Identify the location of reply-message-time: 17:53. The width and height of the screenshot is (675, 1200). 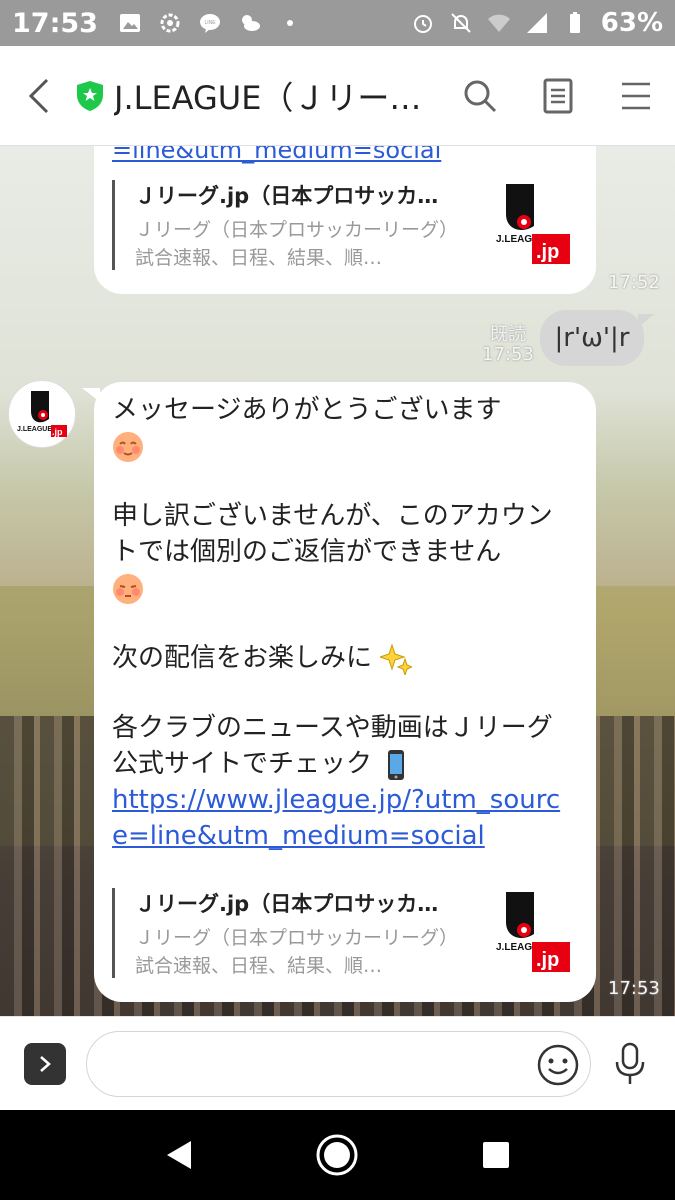
(634, 988).